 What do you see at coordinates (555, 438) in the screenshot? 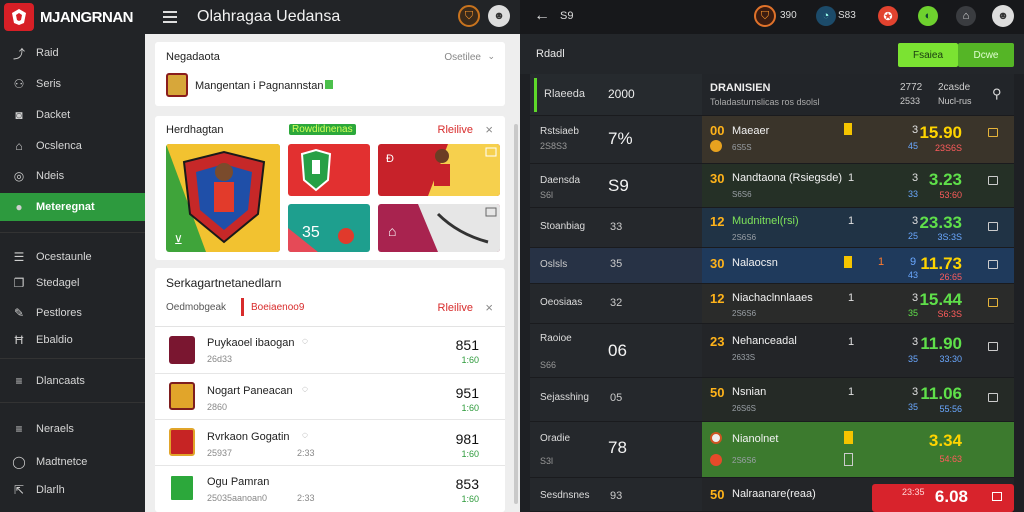
I see `row-label: Oradie` at bounding box center [555, 438].